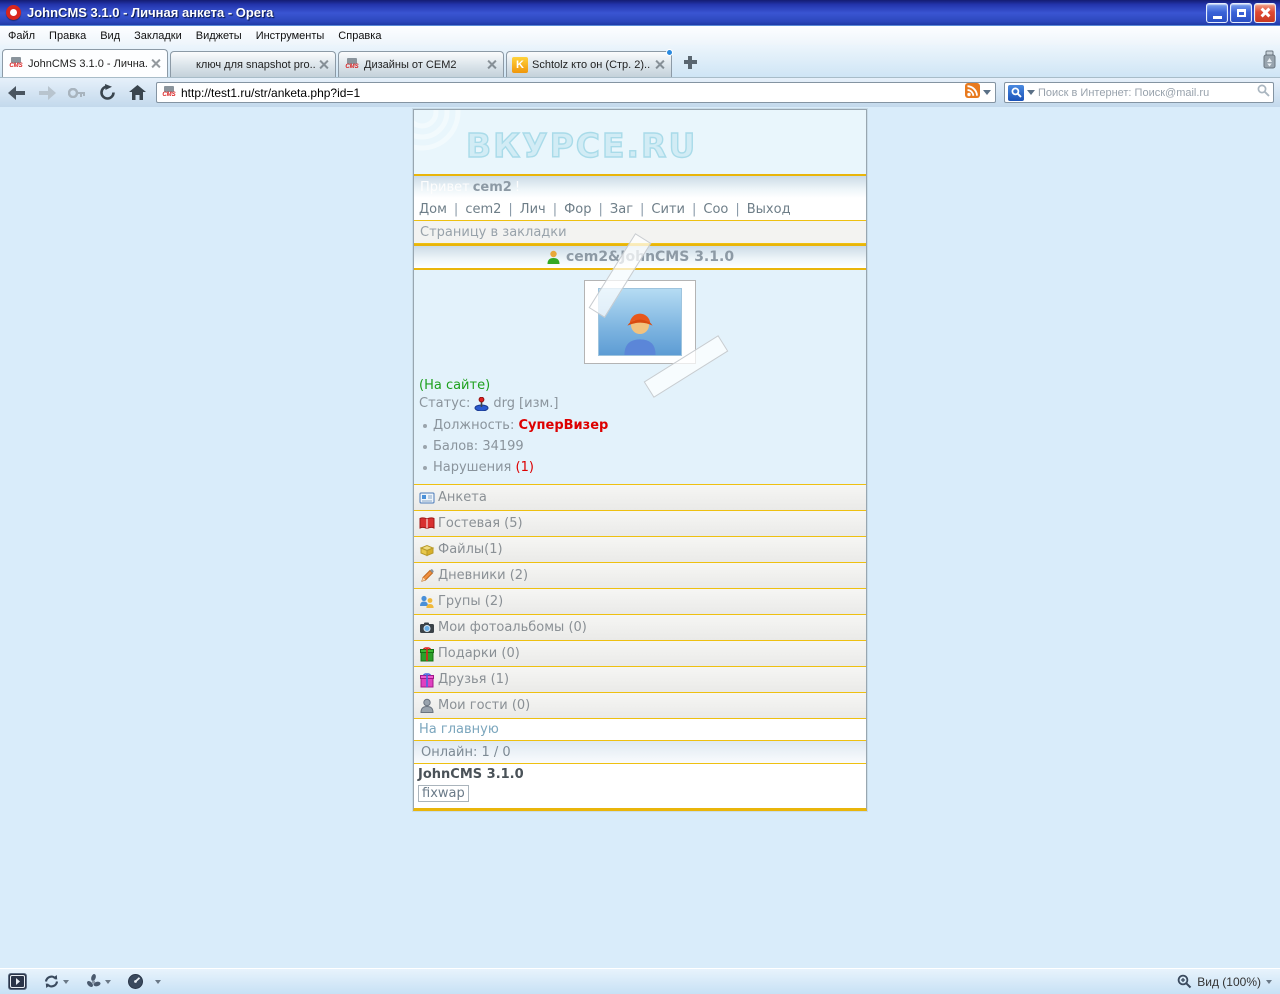 The height and width of the screenshot is (994, 1280). Describe the element at coordinates (640, 425) in the screenshot. I see `list-item: Должность: СуперВизер` at that location.